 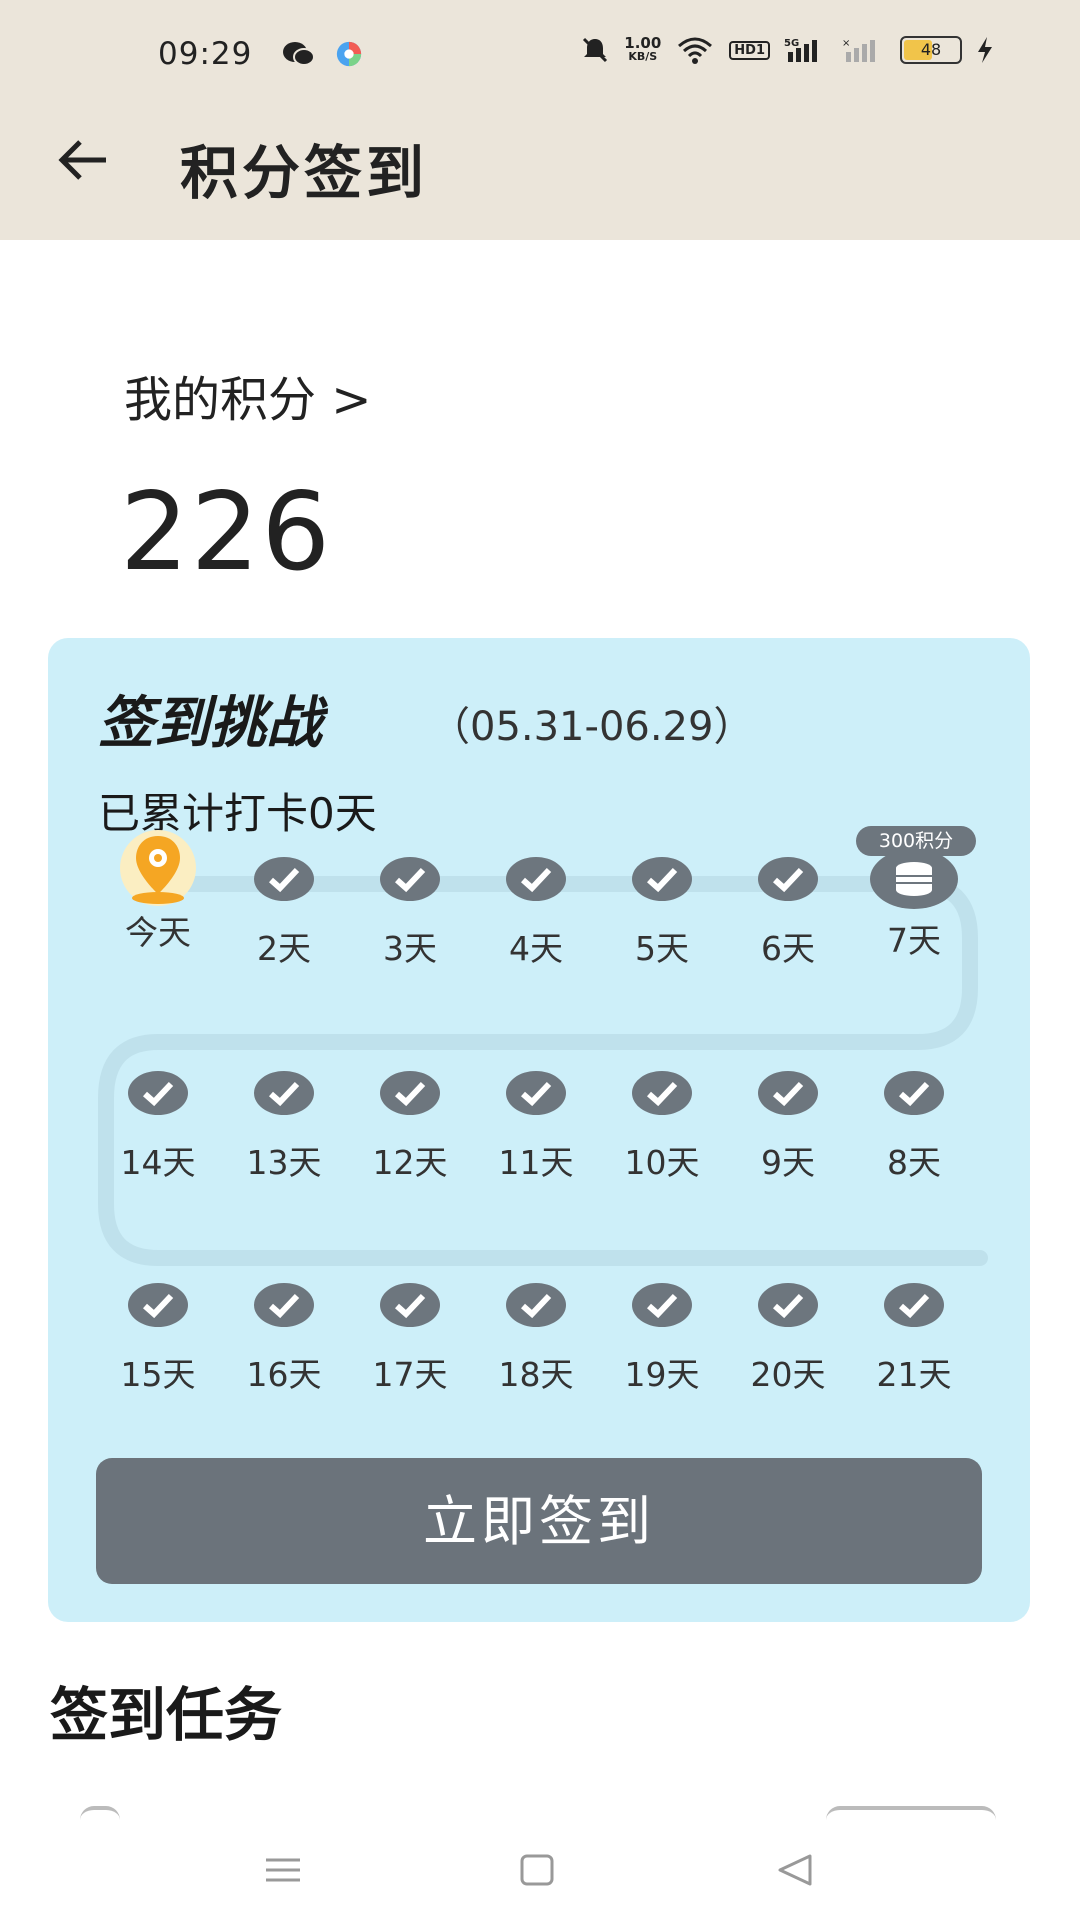 I want to click on day-19: 19天, so click(x=662, y=1339).